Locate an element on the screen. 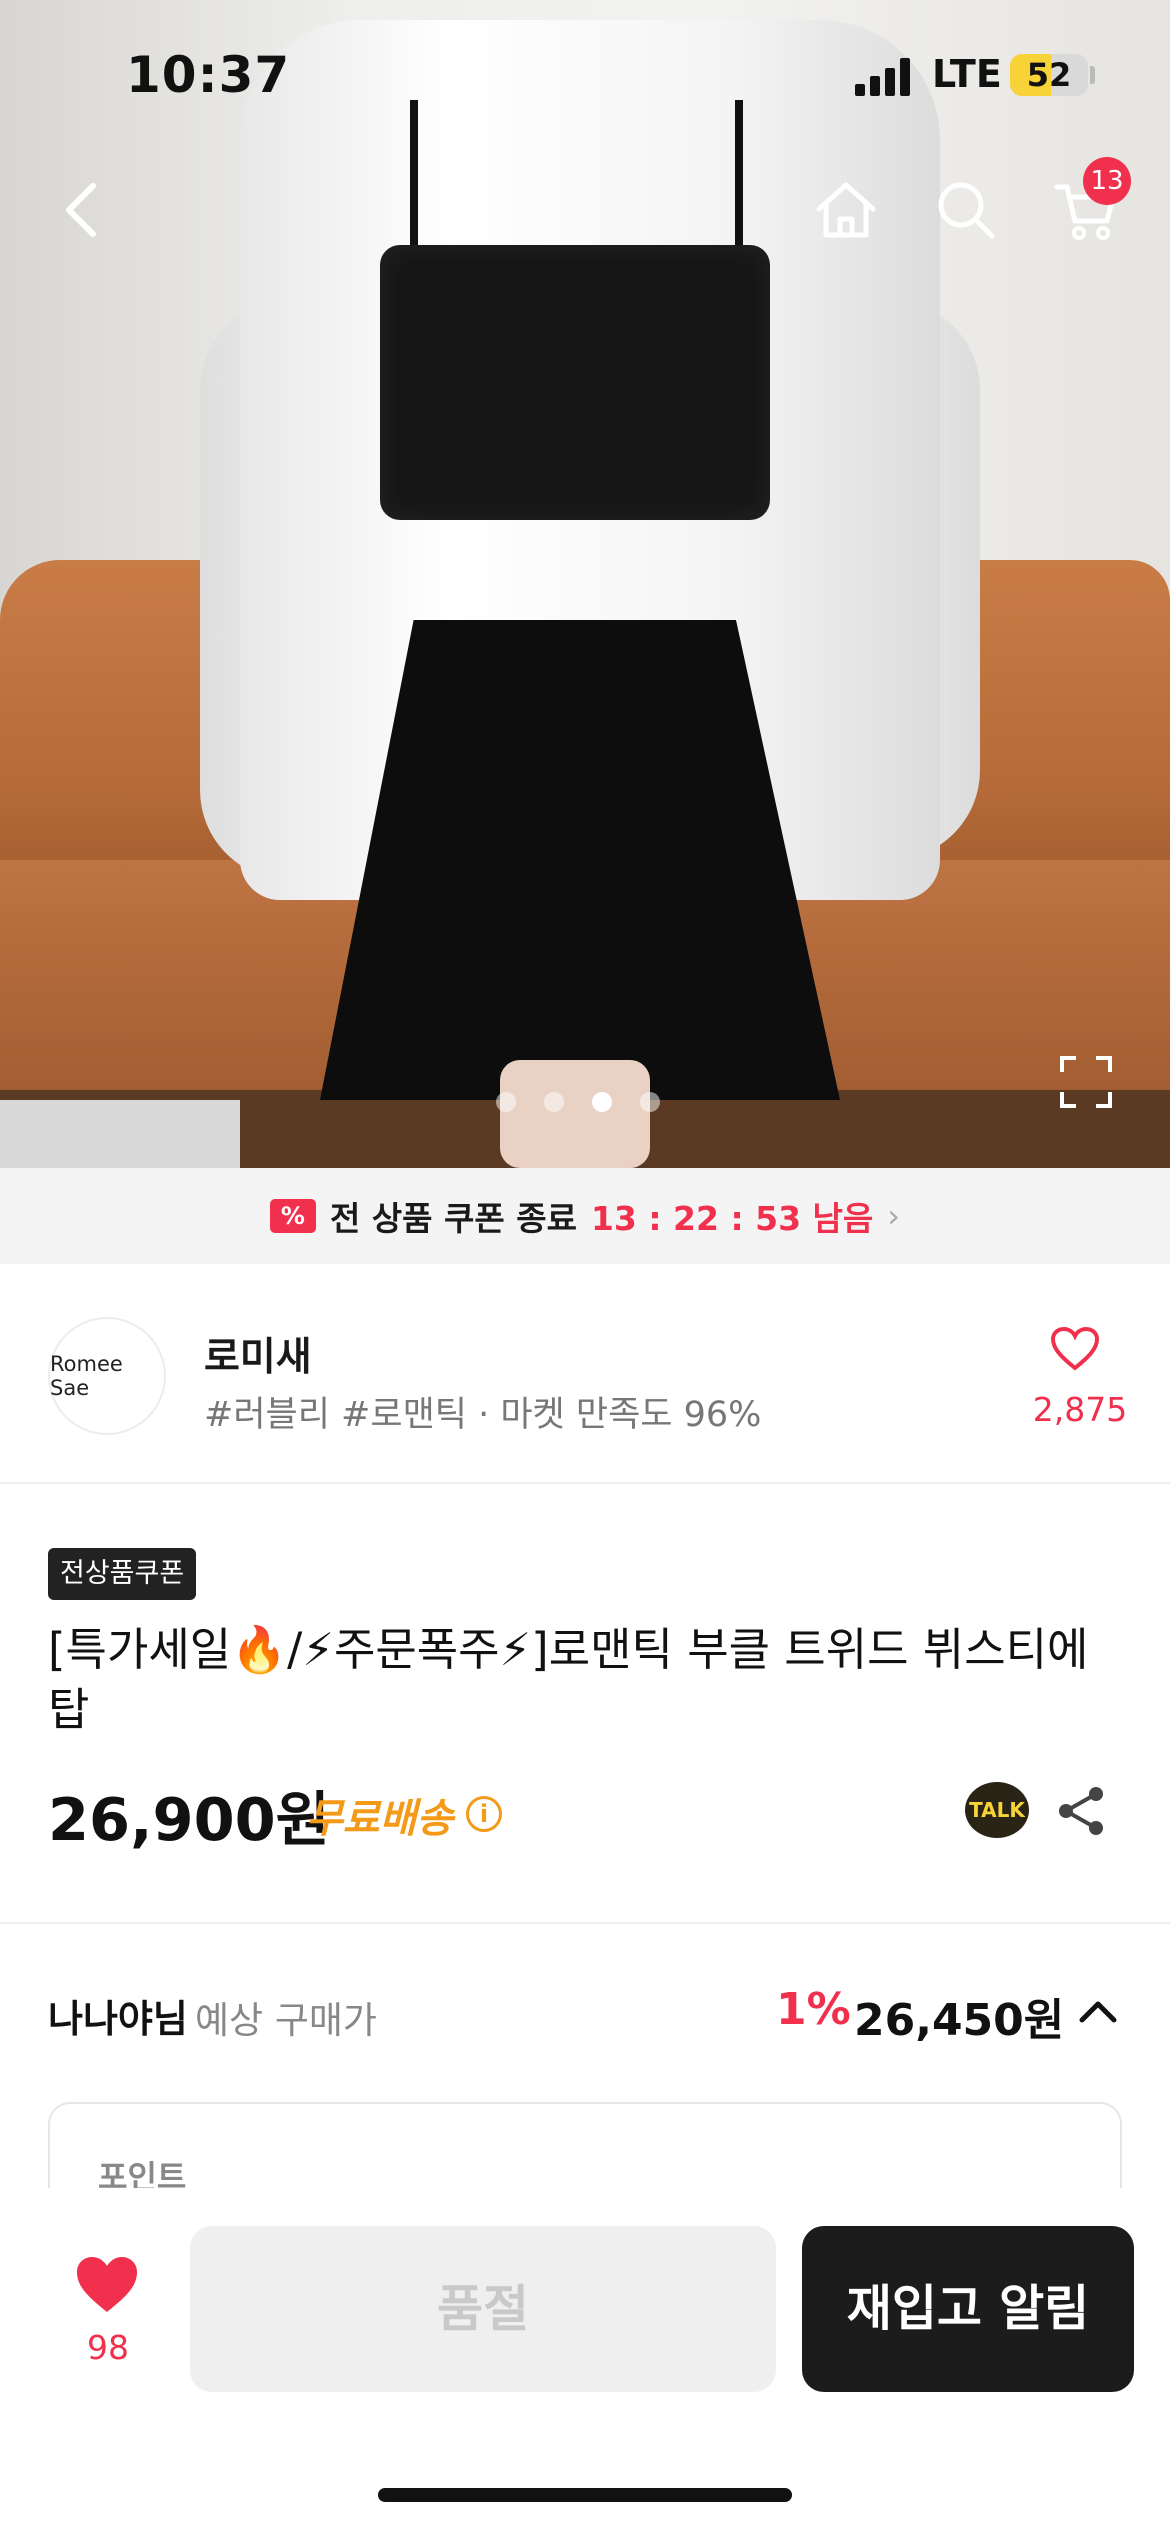 This screenshot has width=1170, height=2532. store-like-count: 2,875 is located at coordinates (1080, 1409).